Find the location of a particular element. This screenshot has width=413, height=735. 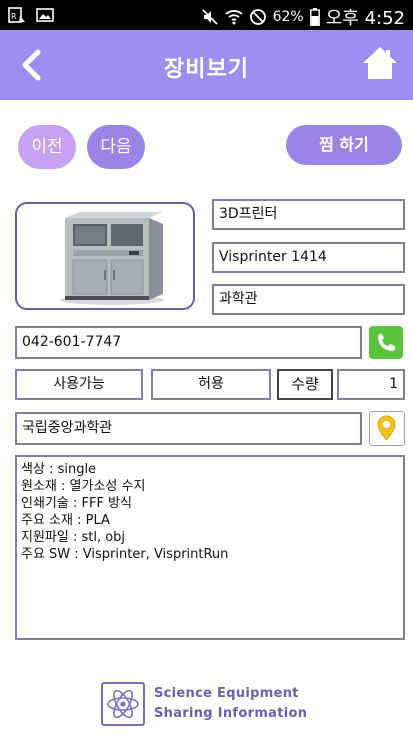

map-pin-icon is located at coordinates (386, 428).